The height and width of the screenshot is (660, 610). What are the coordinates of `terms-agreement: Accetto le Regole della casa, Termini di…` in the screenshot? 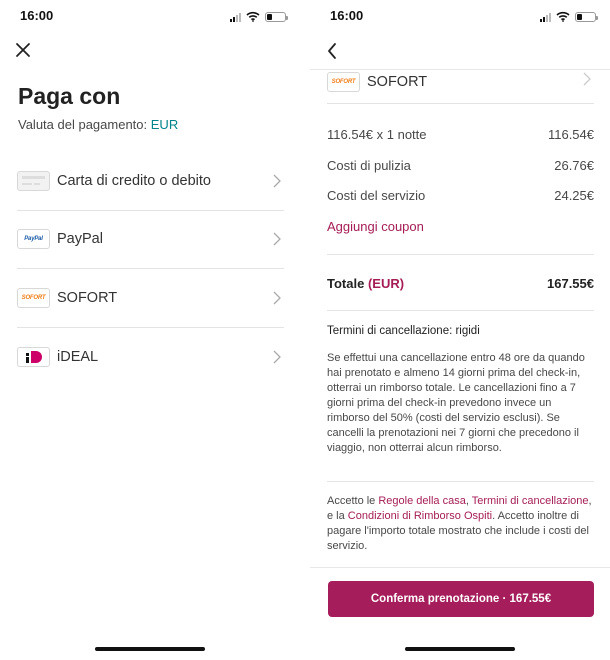 It's located at (461, 524).